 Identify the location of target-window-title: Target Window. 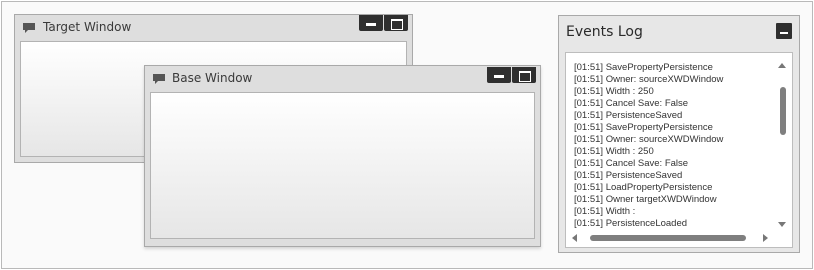
(87, 27).